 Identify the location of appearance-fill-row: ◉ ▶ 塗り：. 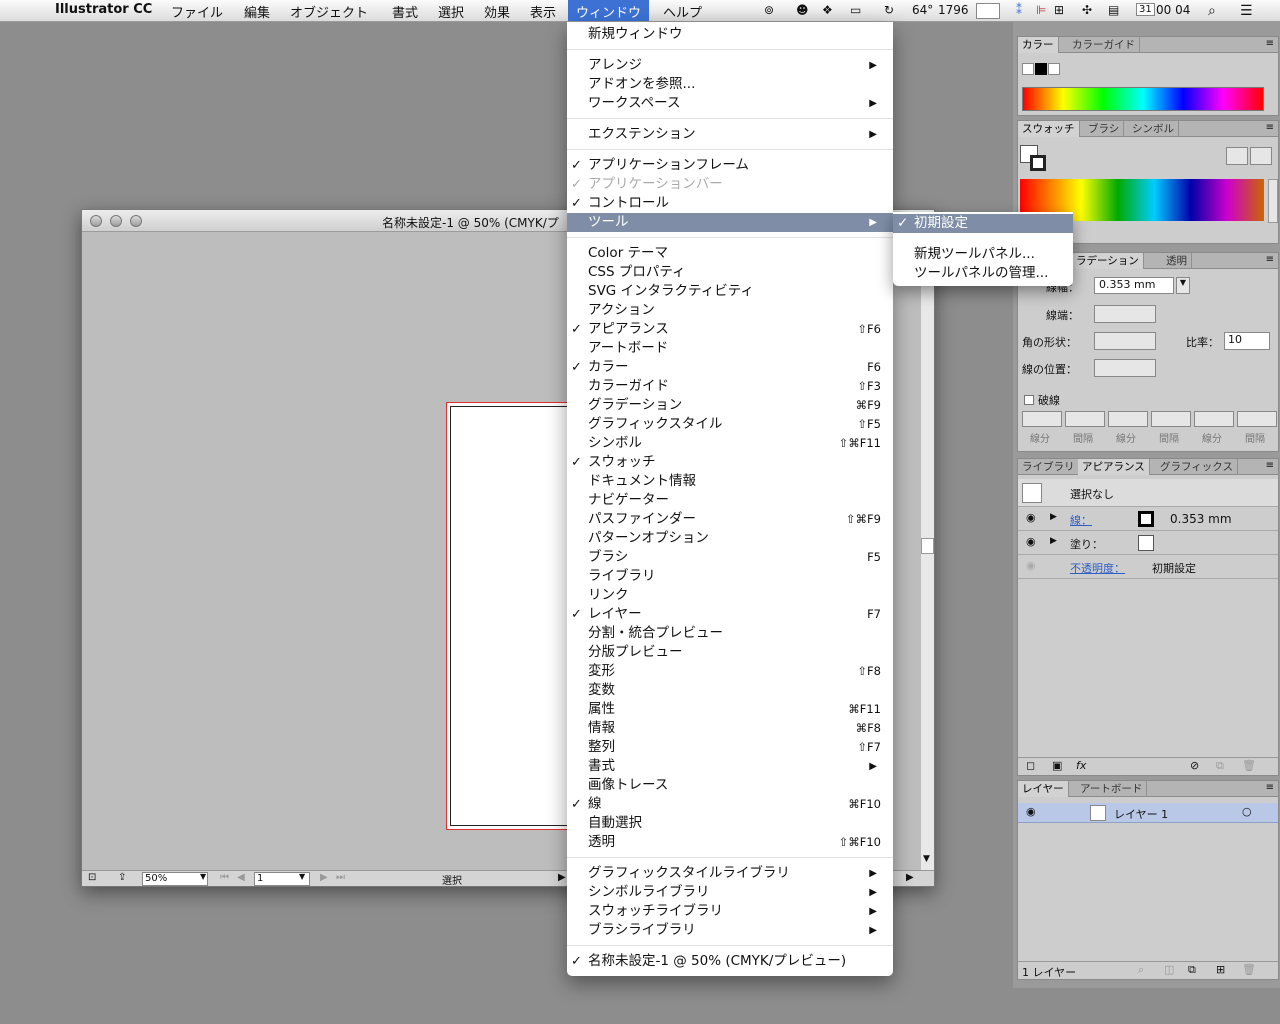
(1148, 543).